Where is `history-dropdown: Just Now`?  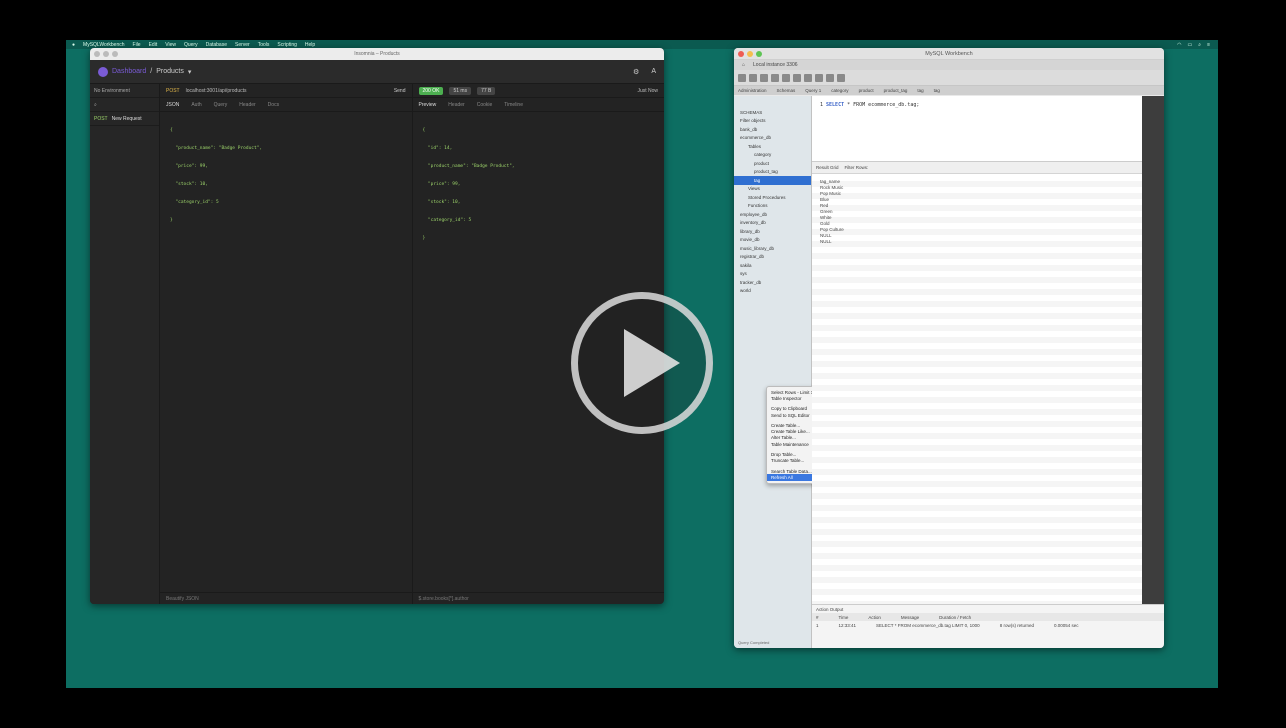
history-dropdown: Just Now is located at coordinates (647, 91).